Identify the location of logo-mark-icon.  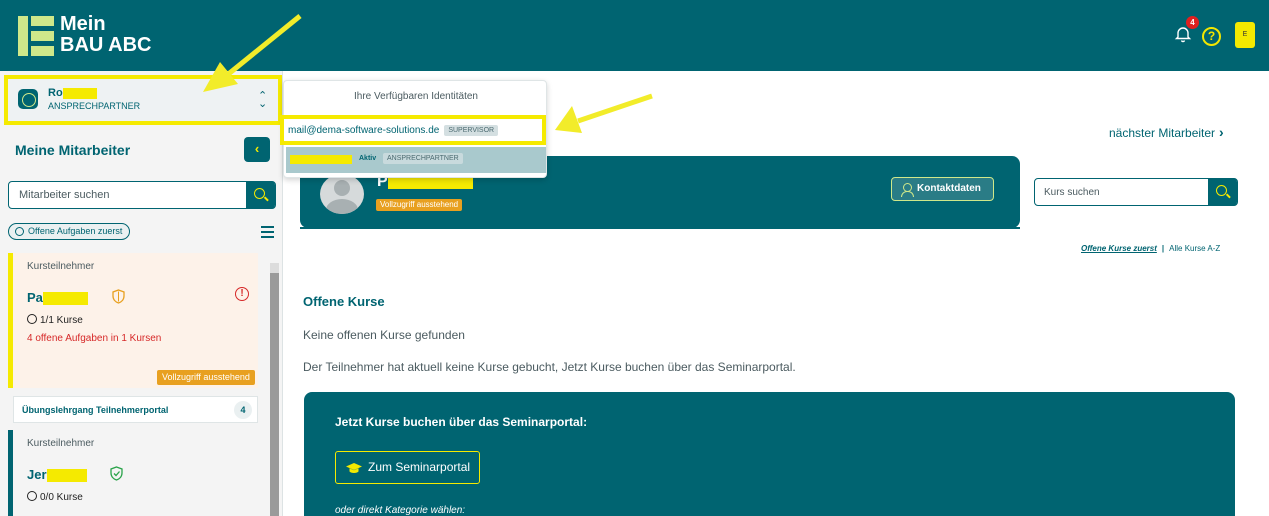
(36, 36).